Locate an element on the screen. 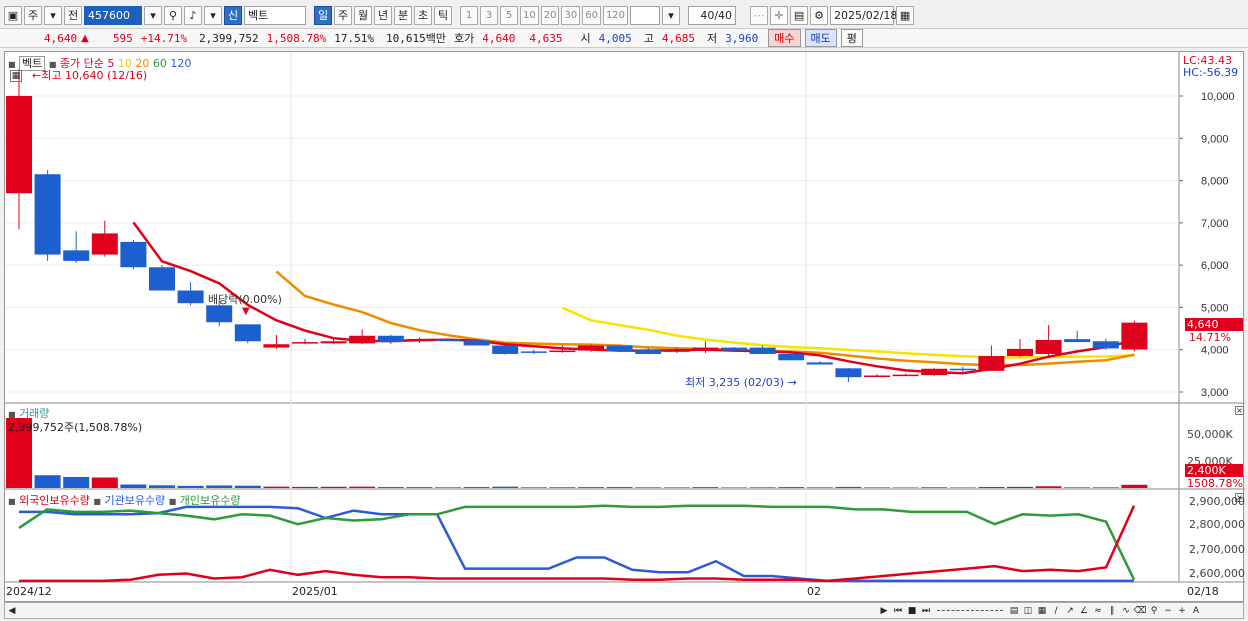 The width and height of the screenshot is (1248, 621). scroll-right-icon: ▶ is located at coordinates (884, 610).